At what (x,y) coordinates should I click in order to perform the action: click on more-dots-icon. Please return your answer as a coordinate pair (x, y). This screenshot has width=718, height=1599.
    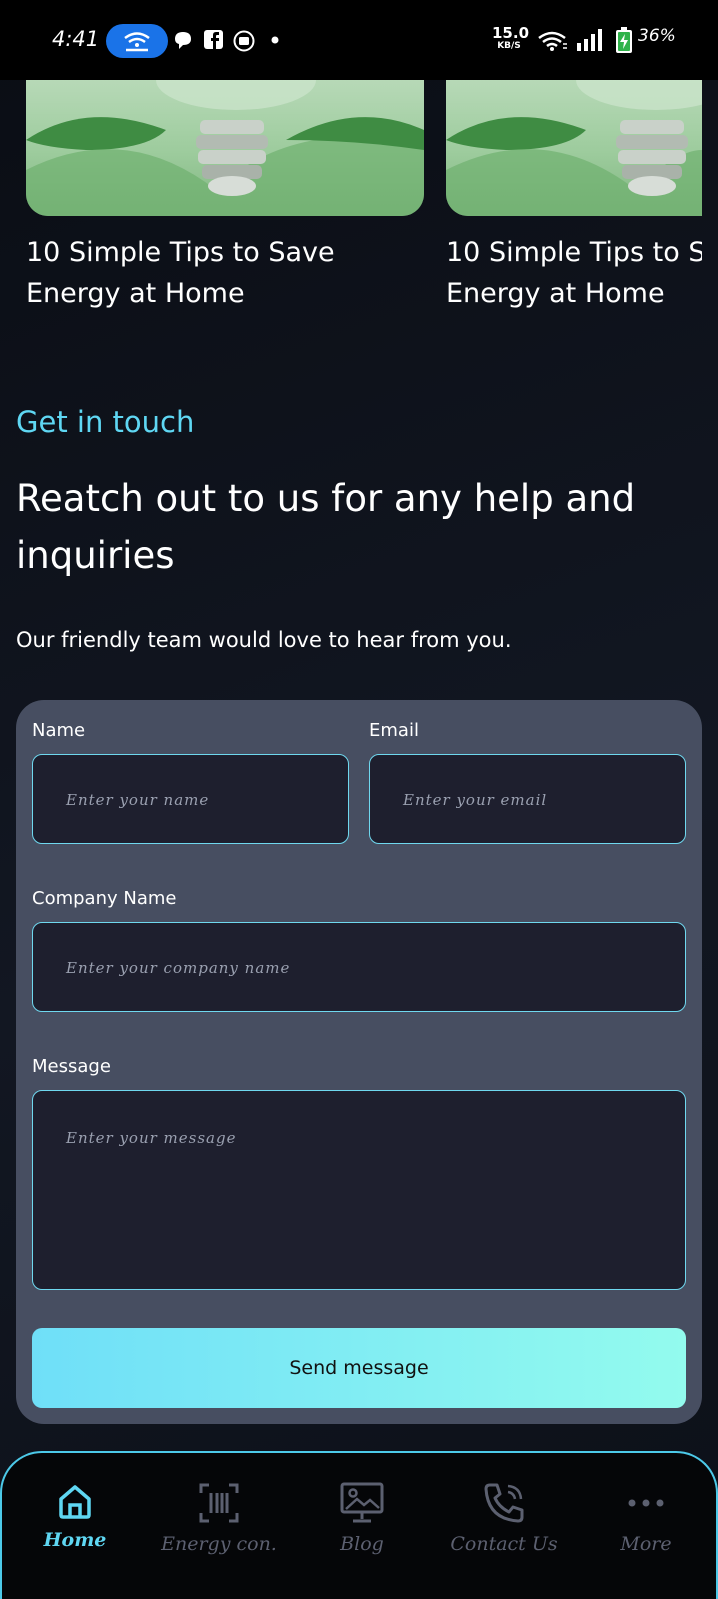
    Looking at the image, I should click on (646, 1503).